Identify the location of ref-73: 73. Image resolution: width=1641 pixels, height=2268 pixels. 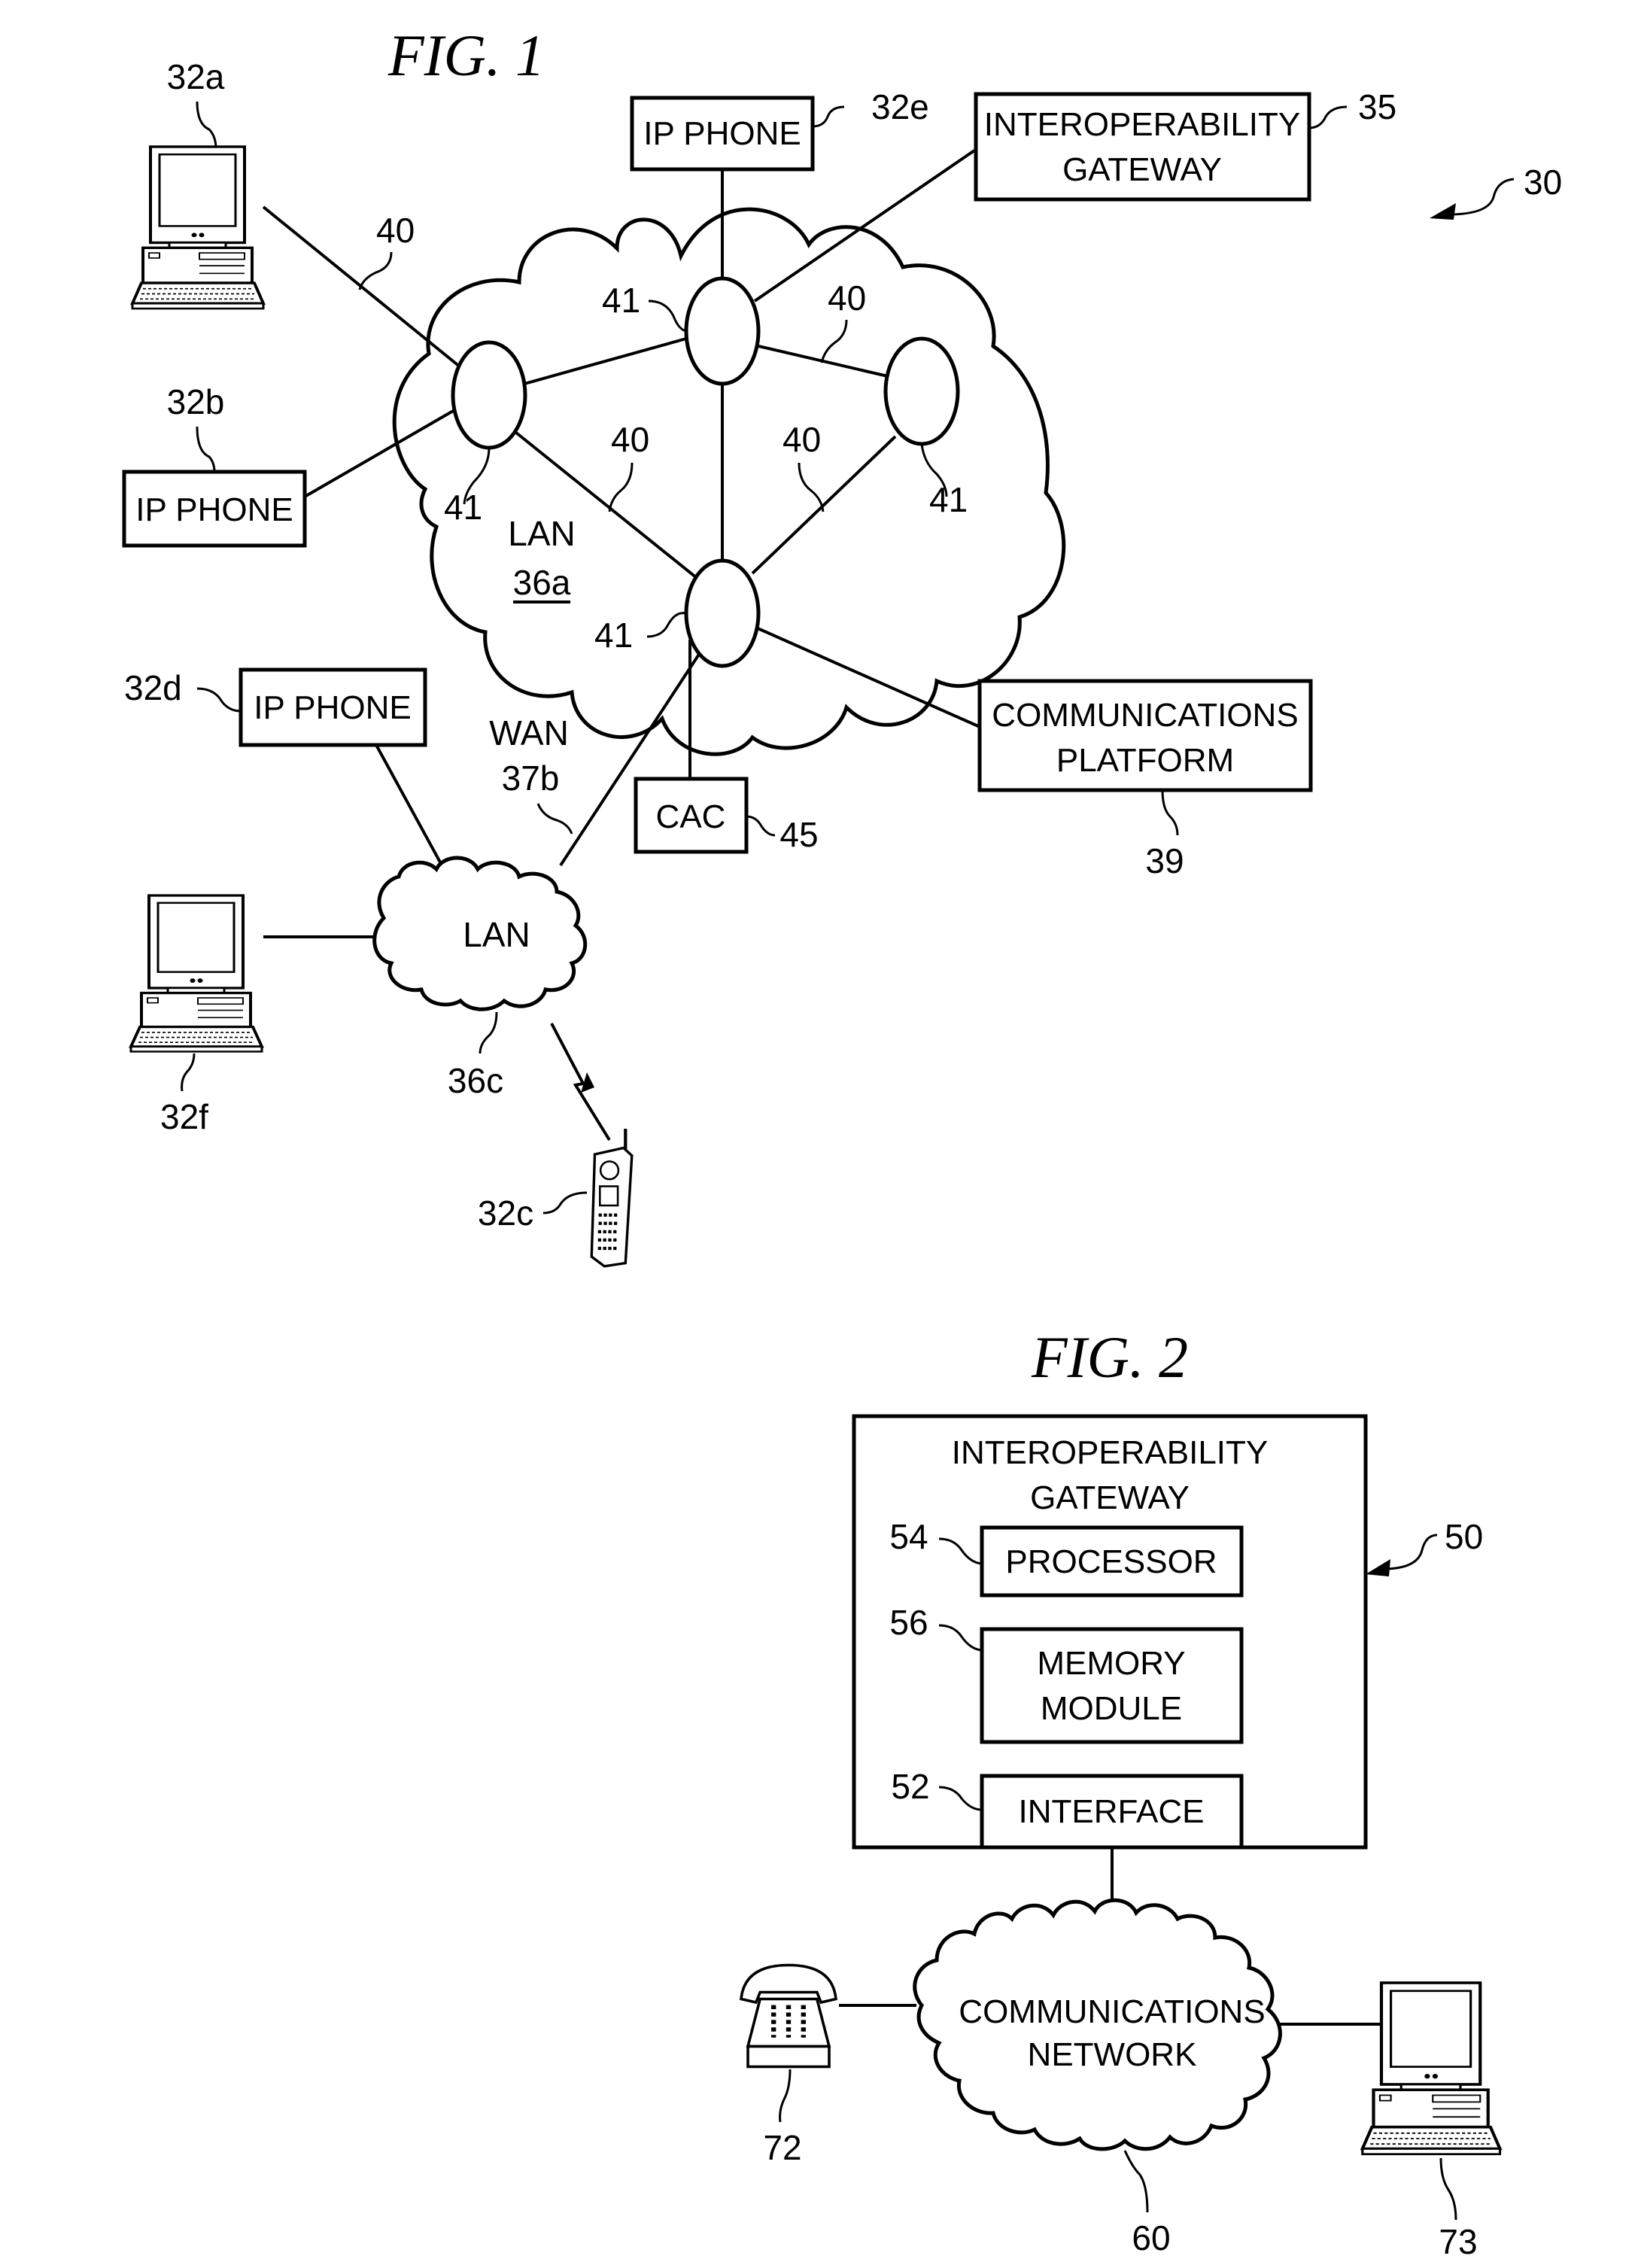
(1458, 2242).